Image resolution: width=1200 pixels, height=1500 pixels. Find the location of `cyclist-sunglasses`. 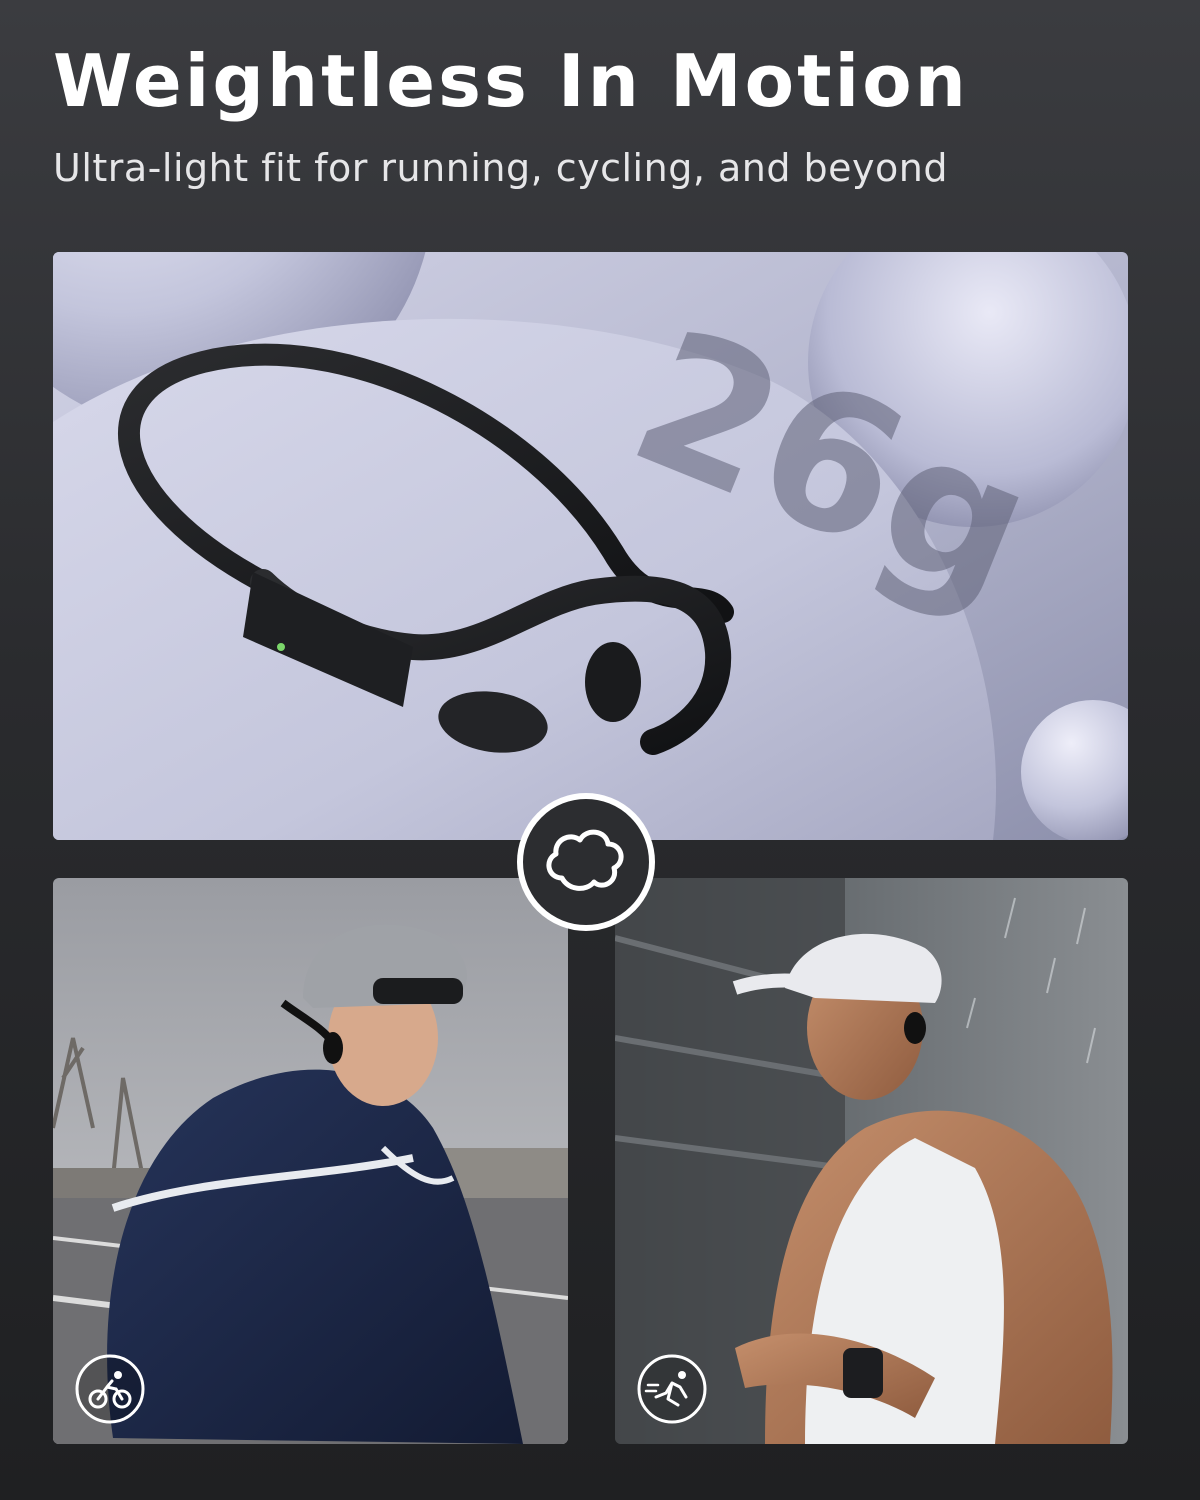

cyclist-sunglasses is located at coordinates (418, 991).